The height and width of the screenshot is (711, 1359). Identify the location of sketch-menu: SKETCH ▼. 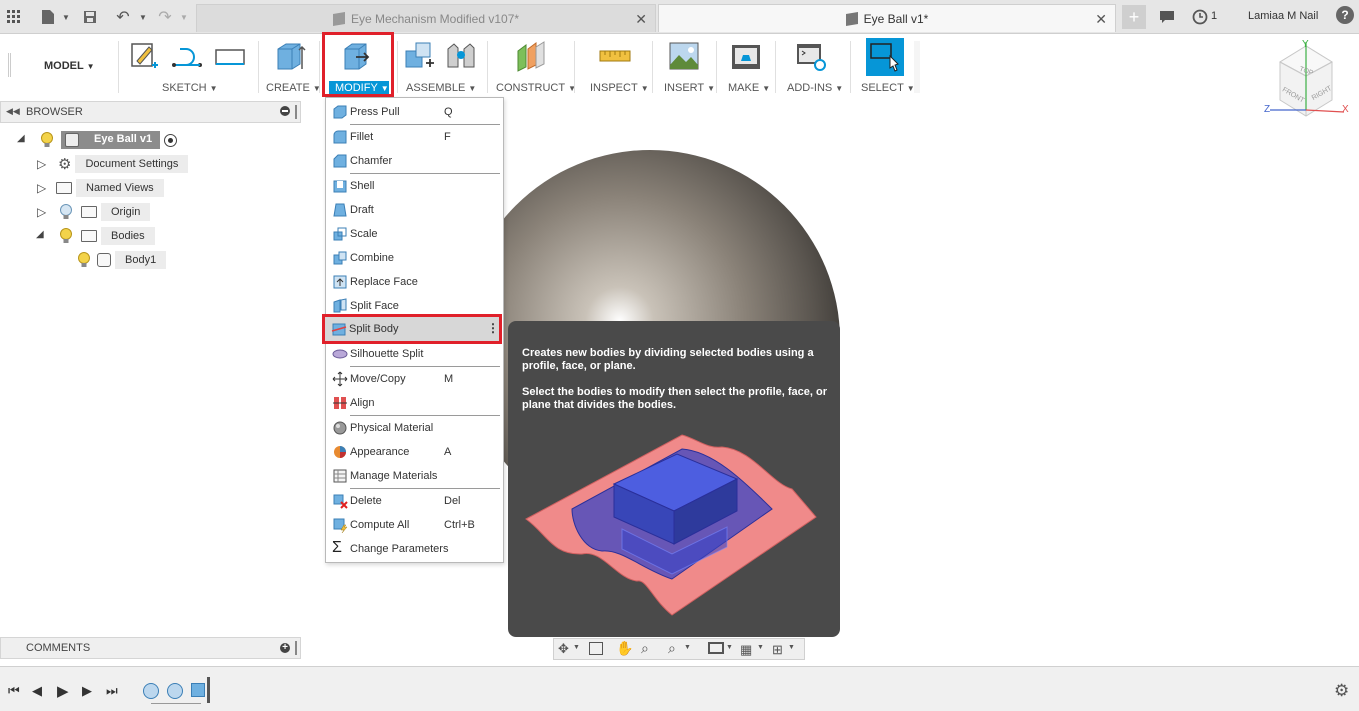
(190, 88).